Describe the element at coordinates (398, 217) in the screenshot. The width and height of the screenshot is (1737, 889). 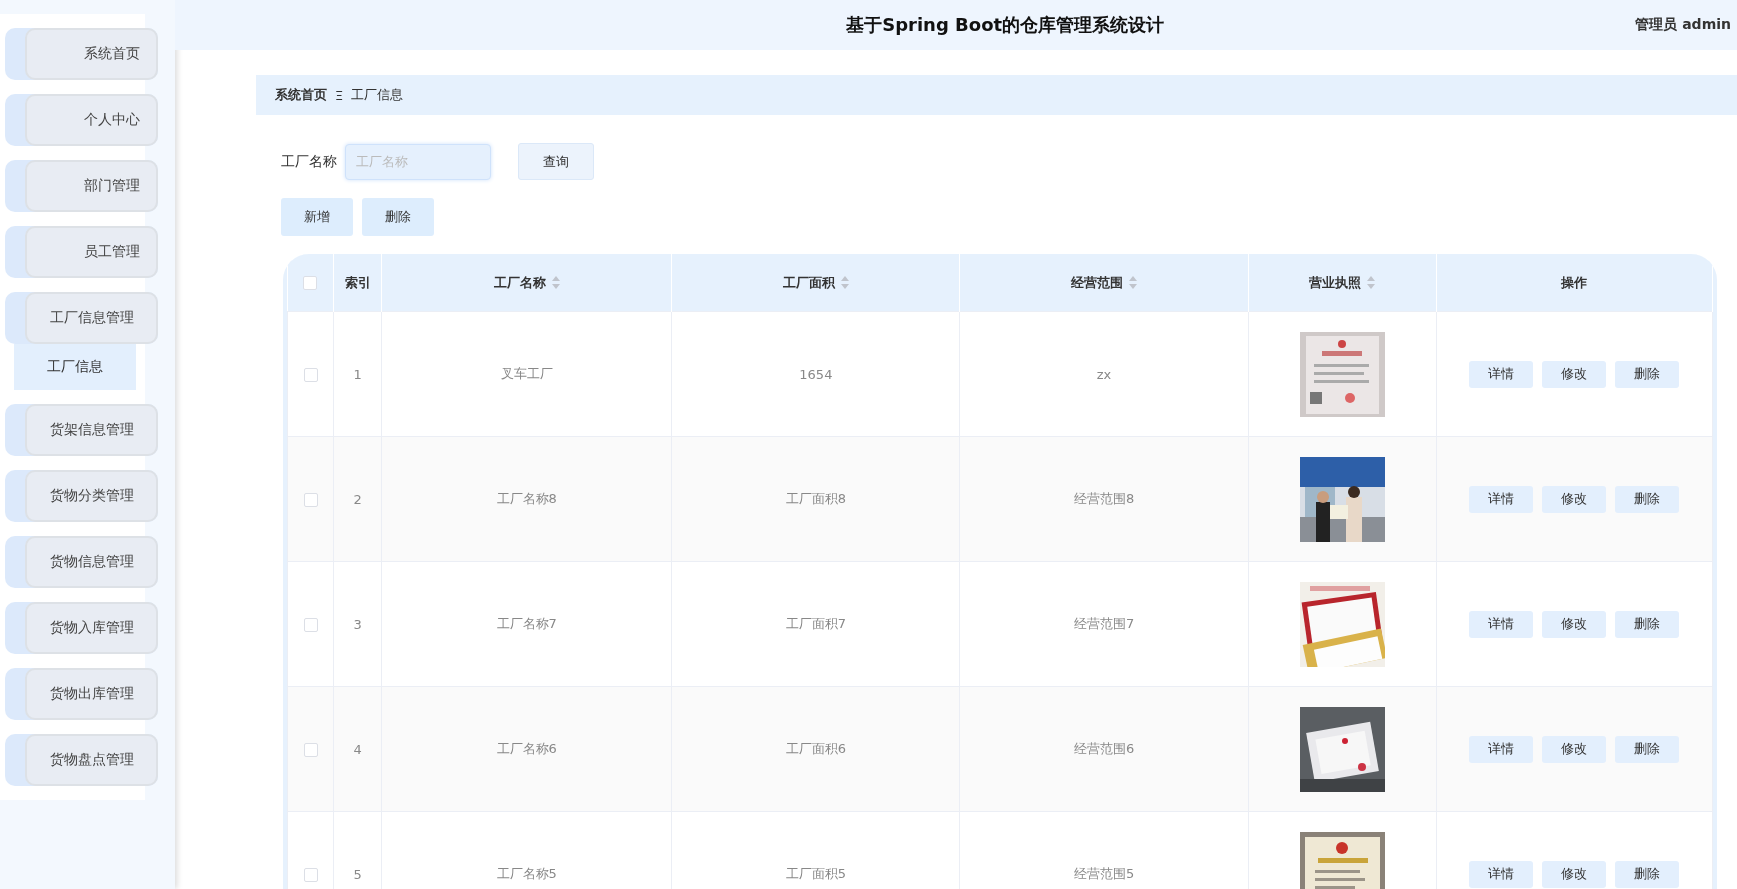
I see `toolbar-button: 删除` at that location.